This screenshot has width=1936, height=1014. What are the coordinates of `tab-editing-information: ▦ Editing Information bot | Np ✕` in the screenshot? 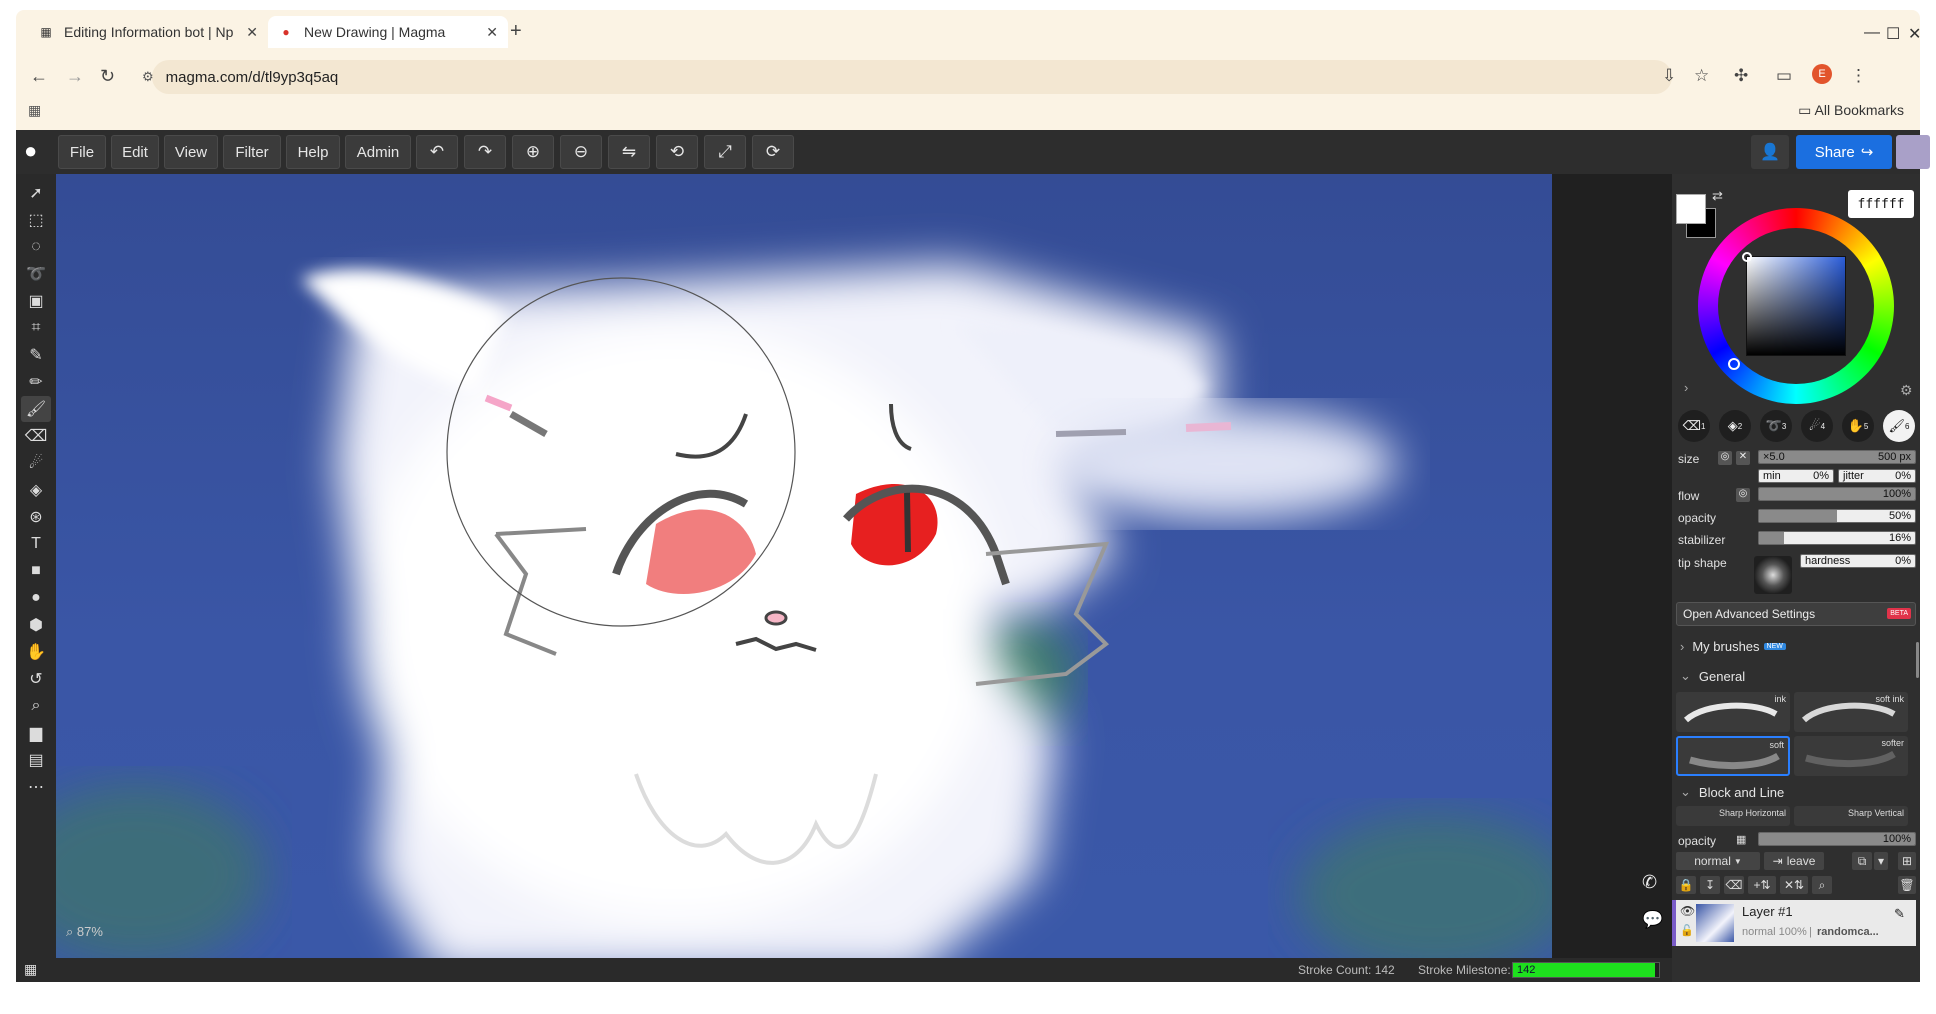 It's located at (148, 32).